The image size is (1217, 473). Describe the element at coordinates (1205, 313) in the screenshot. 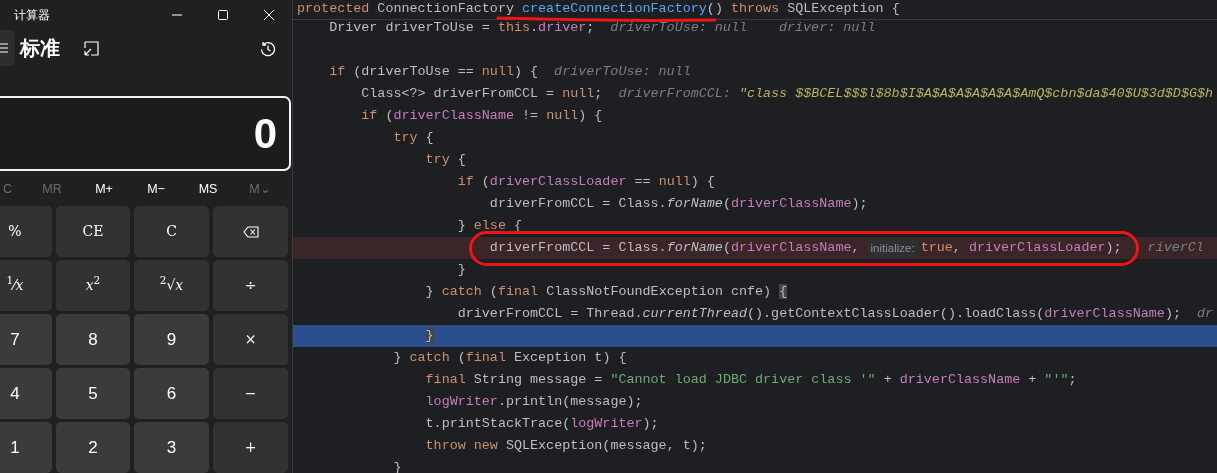

I see `inline-value-hint: dr` at that location.